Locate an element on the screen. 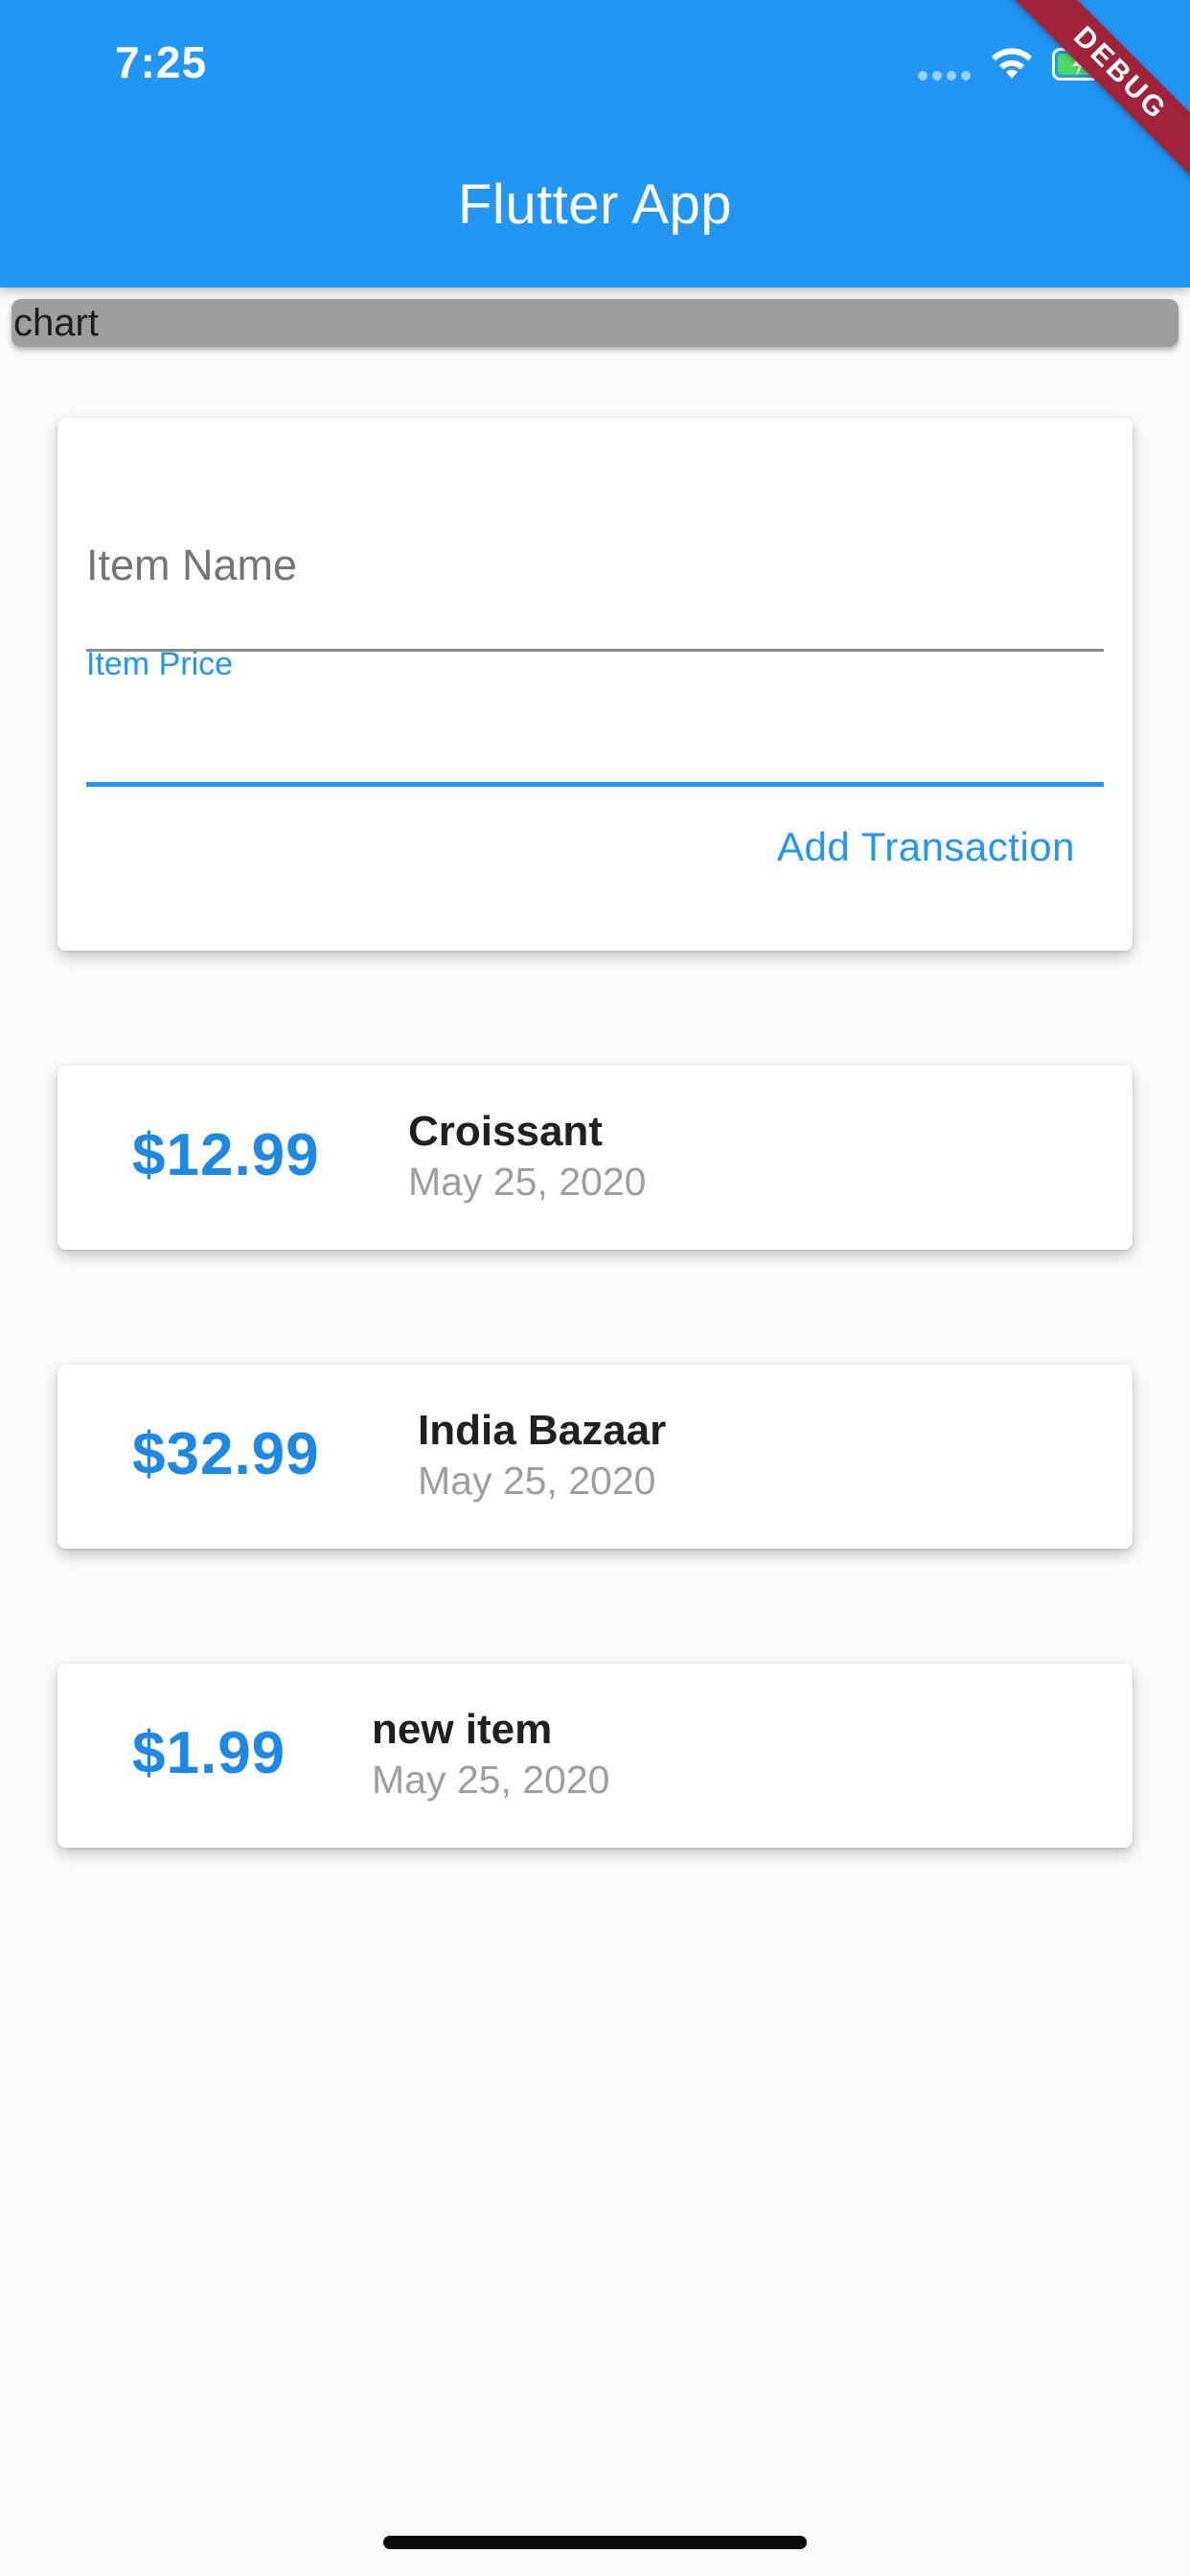 Image resolution: width=1190 pixels, height=2576 pixels. transaction-item: $12.99 Croissant May 25, 2020 is located at coordinates (595, 1158).